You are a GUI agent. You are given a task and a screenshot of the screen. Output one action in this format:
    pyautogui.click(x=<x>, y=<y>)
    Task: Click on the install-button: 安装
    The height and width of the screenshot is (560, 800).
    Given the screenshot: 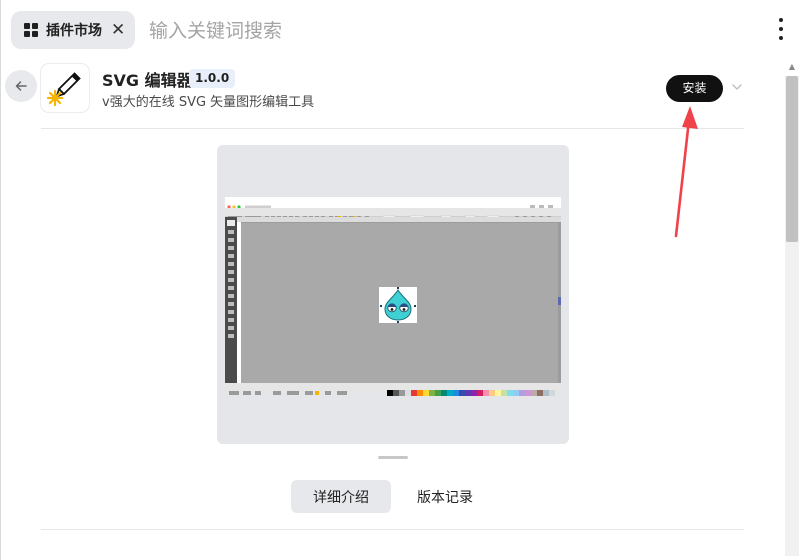 What is the action you would take?
    pyautogui.click(x=694, y=88)
    